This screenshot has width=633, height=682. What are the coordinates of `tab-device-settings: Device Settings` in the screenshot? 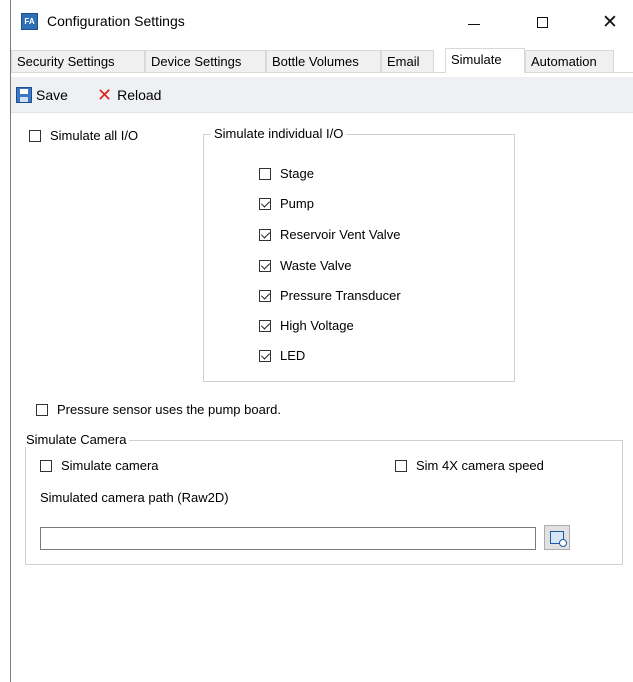 It's located at (205, 61).